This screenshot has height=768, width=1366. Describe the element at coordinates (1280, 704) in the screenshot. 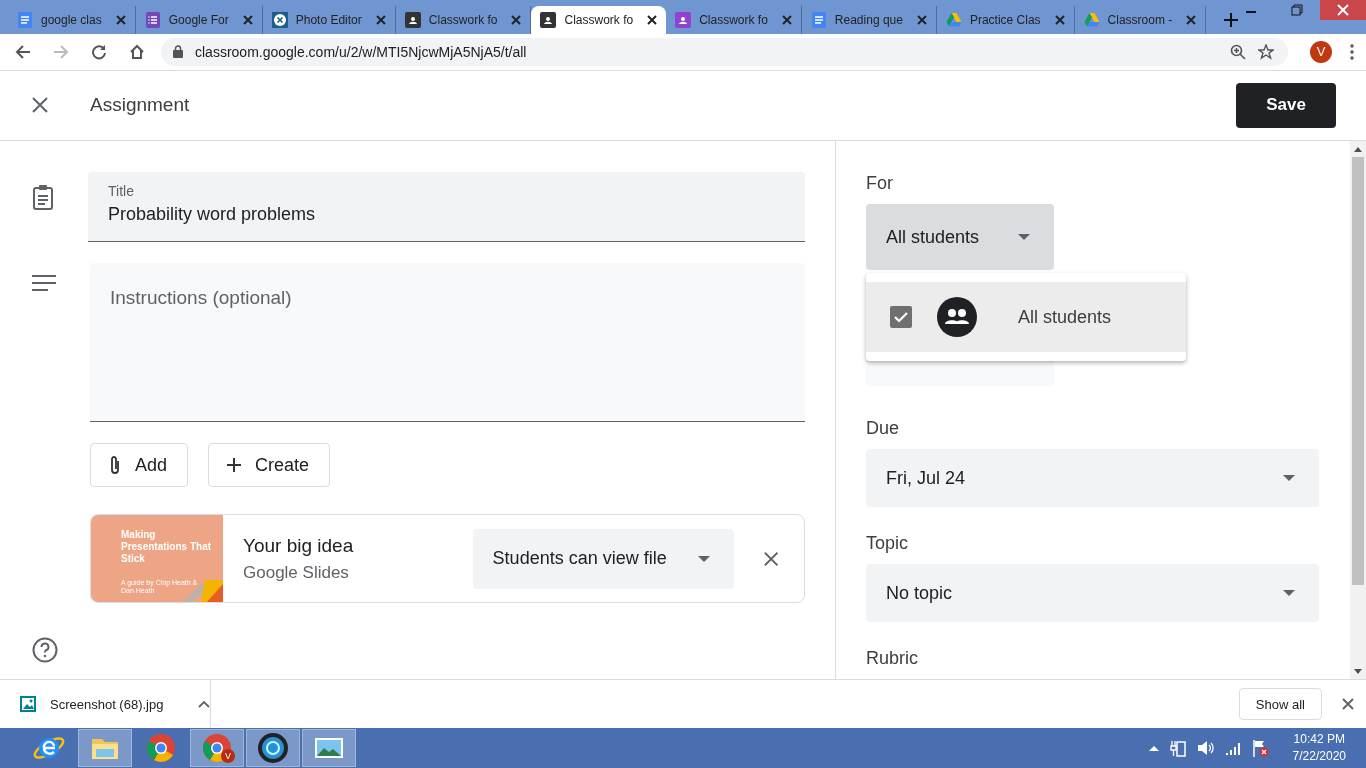

I see `show-all-button: Show all` at that location.